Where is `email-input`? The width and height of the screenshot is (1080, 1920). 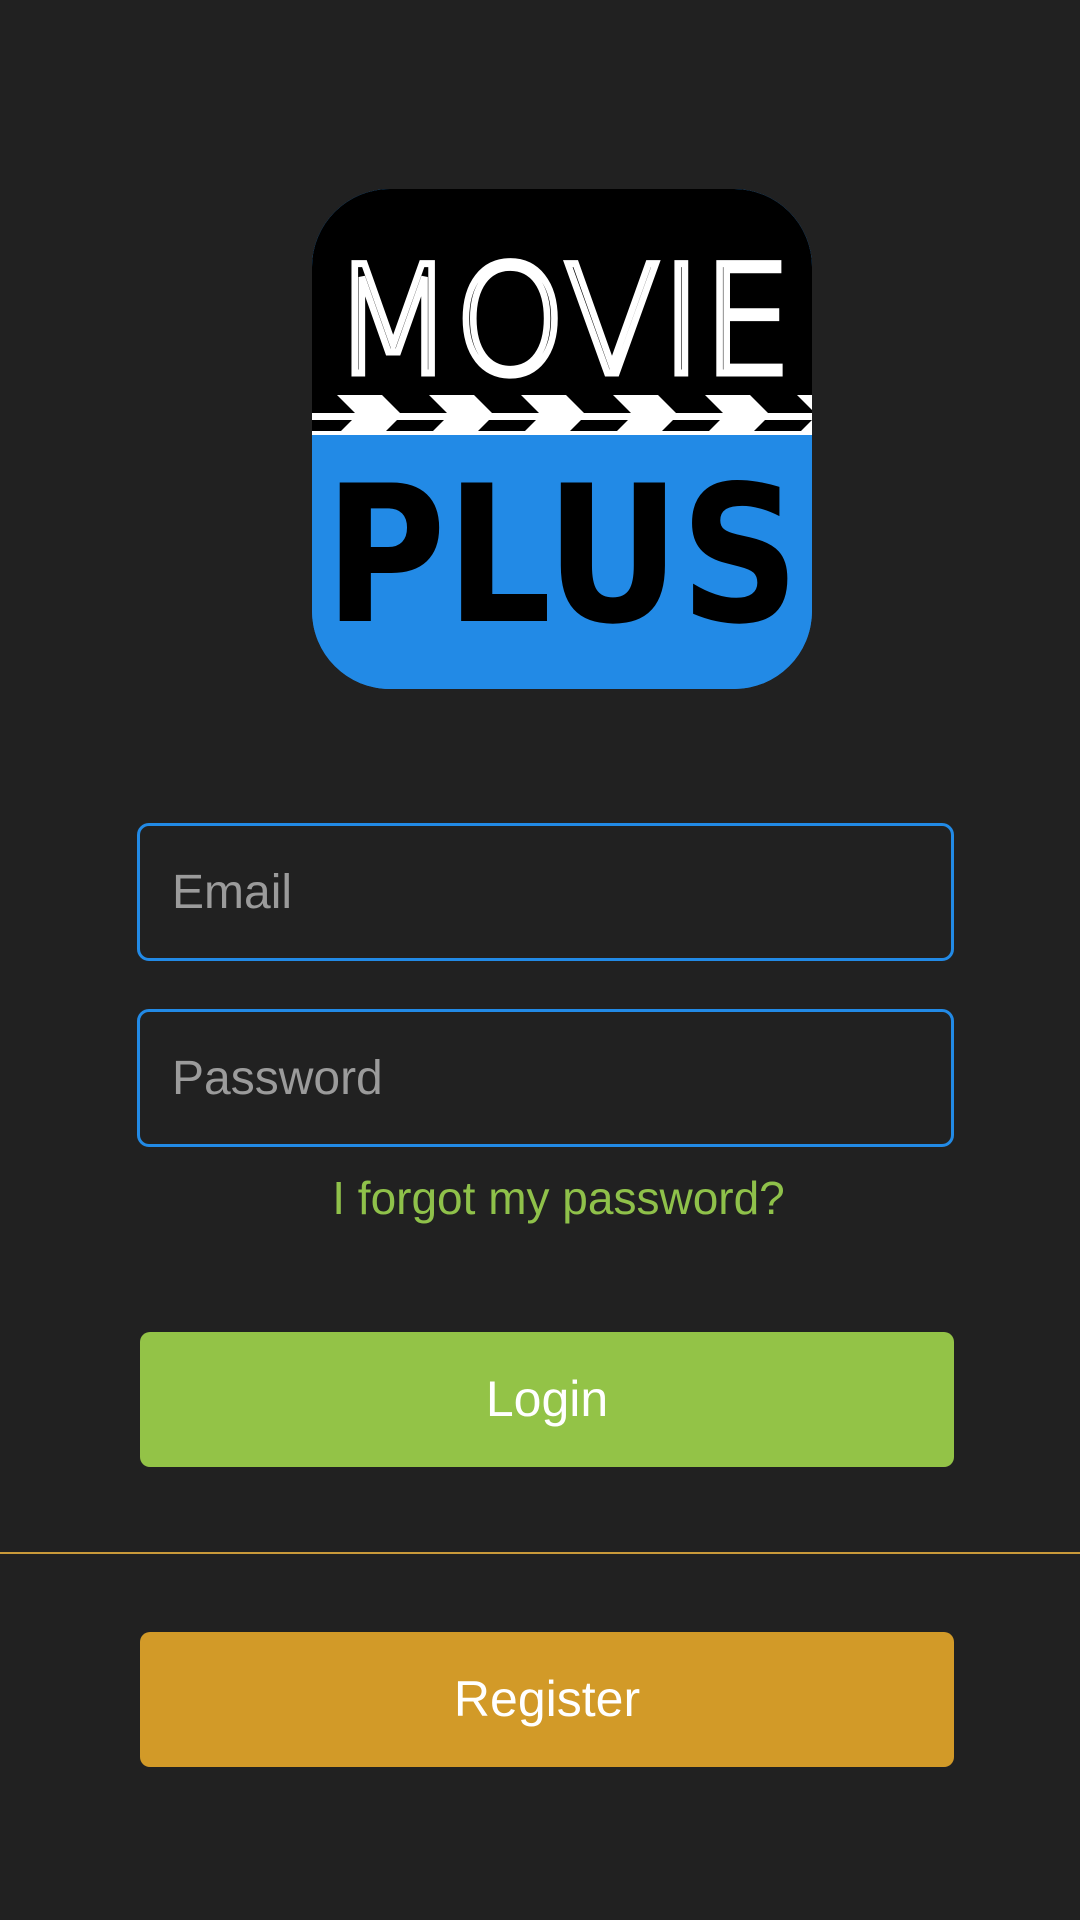 email-input is located at coordinates (545, 892).